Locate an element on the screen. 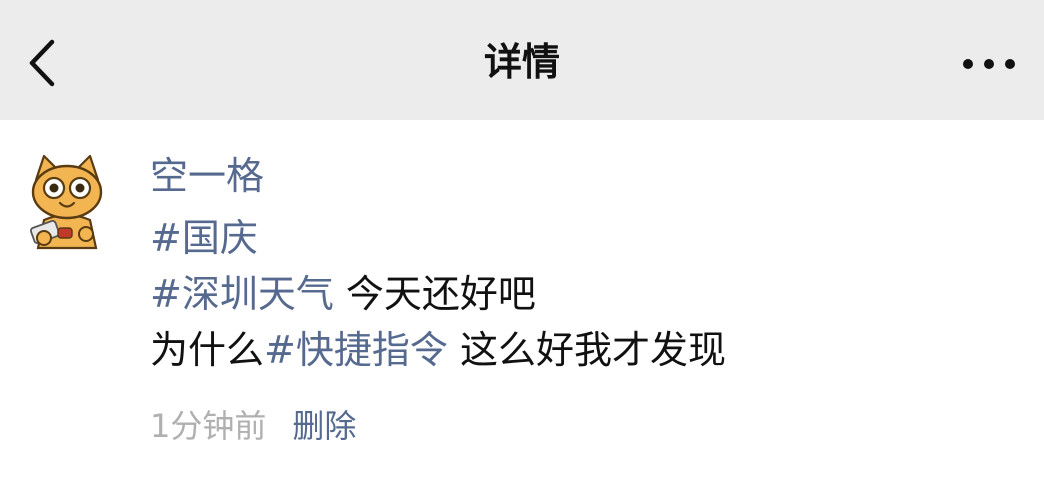 Image resolution: width=1044 pixels, height=480 pixels. username: 空一格 is located at coordinates (207, 176).